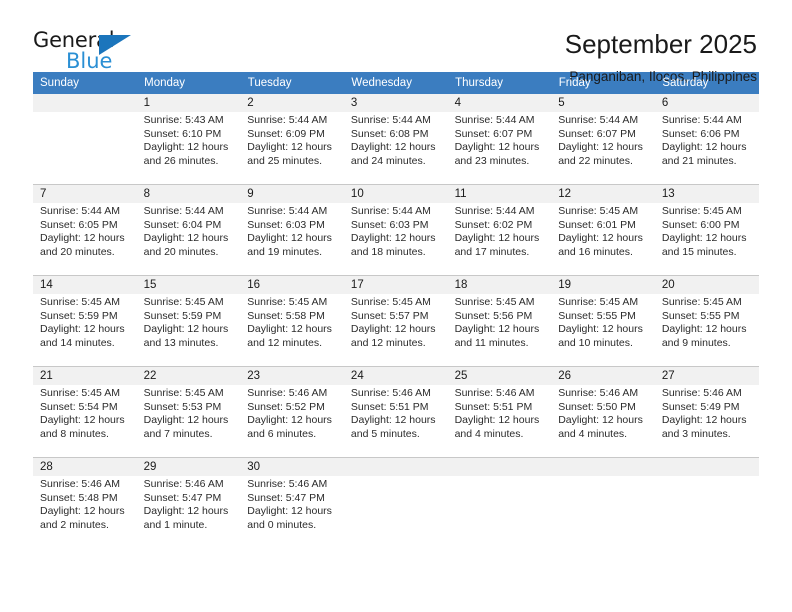  What do you see at coordinates (188, 103) in the screenshot?
I see `day-number: 1` at bounding box center [188, 103].